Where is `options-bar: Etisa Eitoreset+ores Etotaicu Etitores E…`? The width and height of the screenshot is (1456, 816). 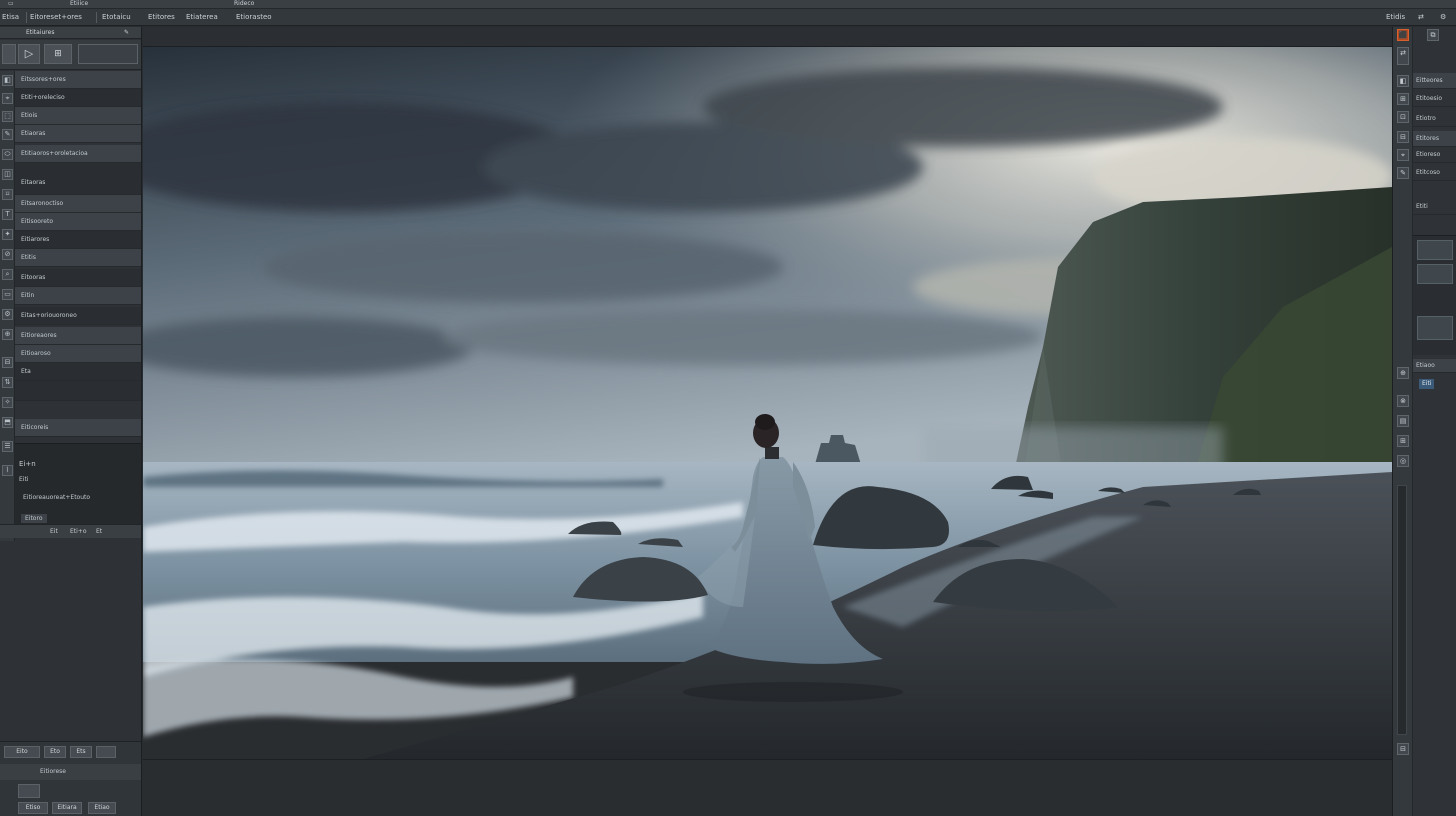
options-bar: Etisa Eitoreset+ores Etotaicu Etitores E… is located at coordinates (728, 17).